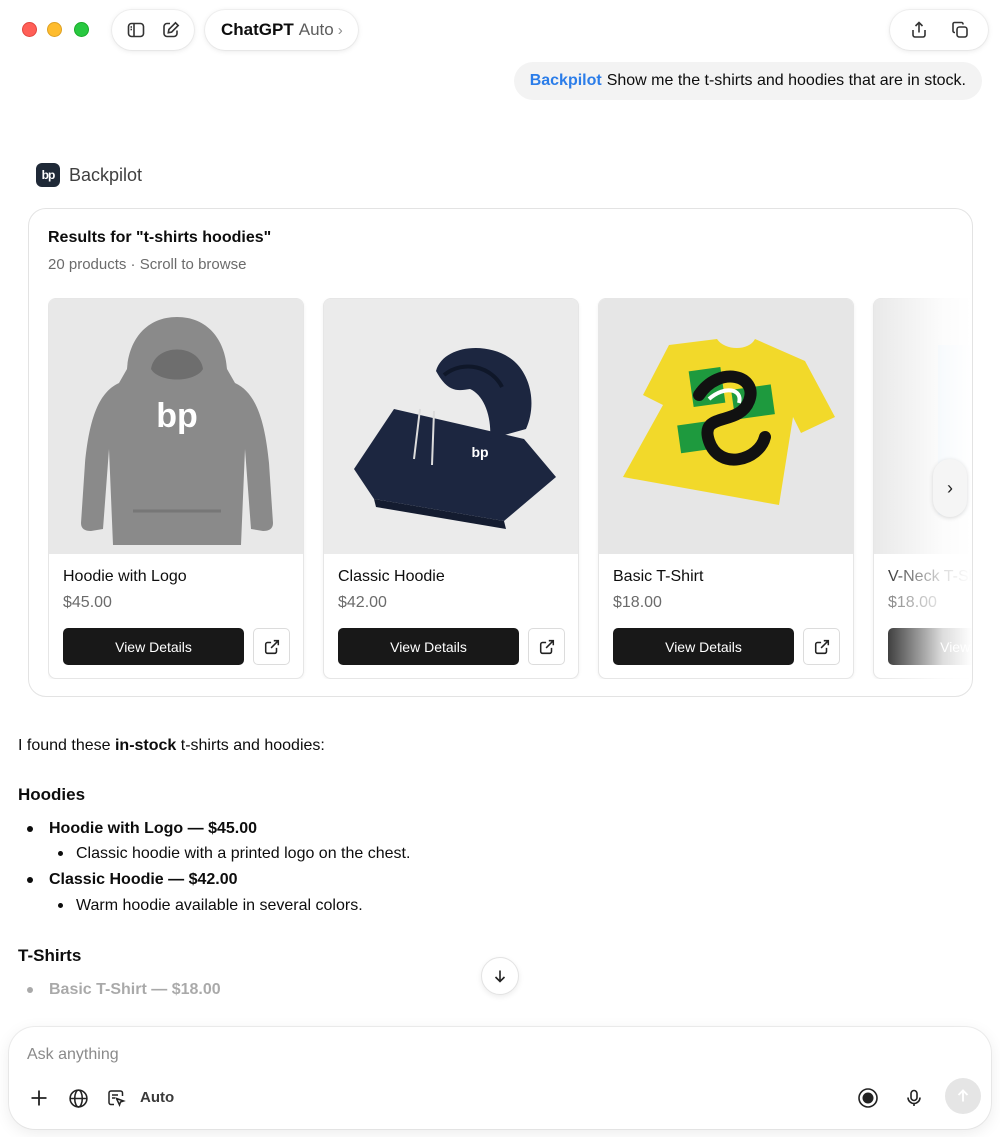 This screenshot has width=1000, height=1137. Describe the element at coordinates (87, 602) in the screenshot. I see `product-price: $45.00` at that location.